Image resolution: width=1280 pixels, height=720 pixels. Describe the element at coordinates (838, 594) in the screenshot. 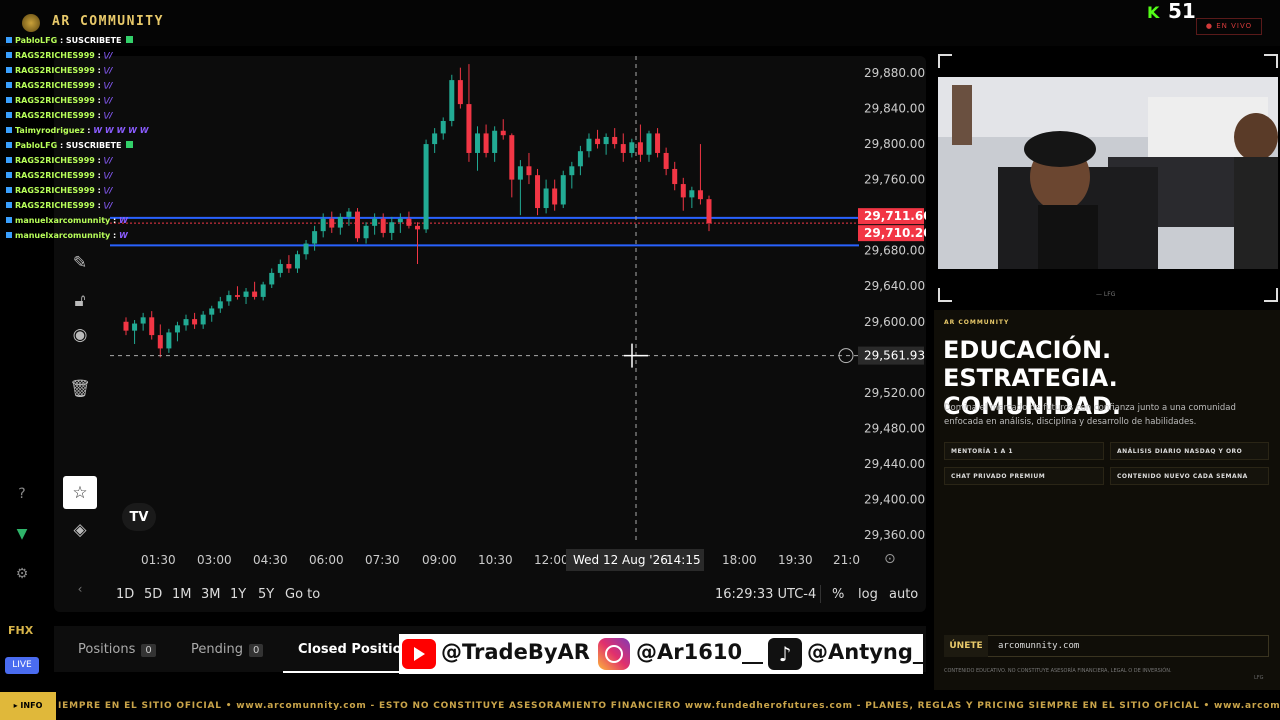

I see `scale-percent: %` at that location.